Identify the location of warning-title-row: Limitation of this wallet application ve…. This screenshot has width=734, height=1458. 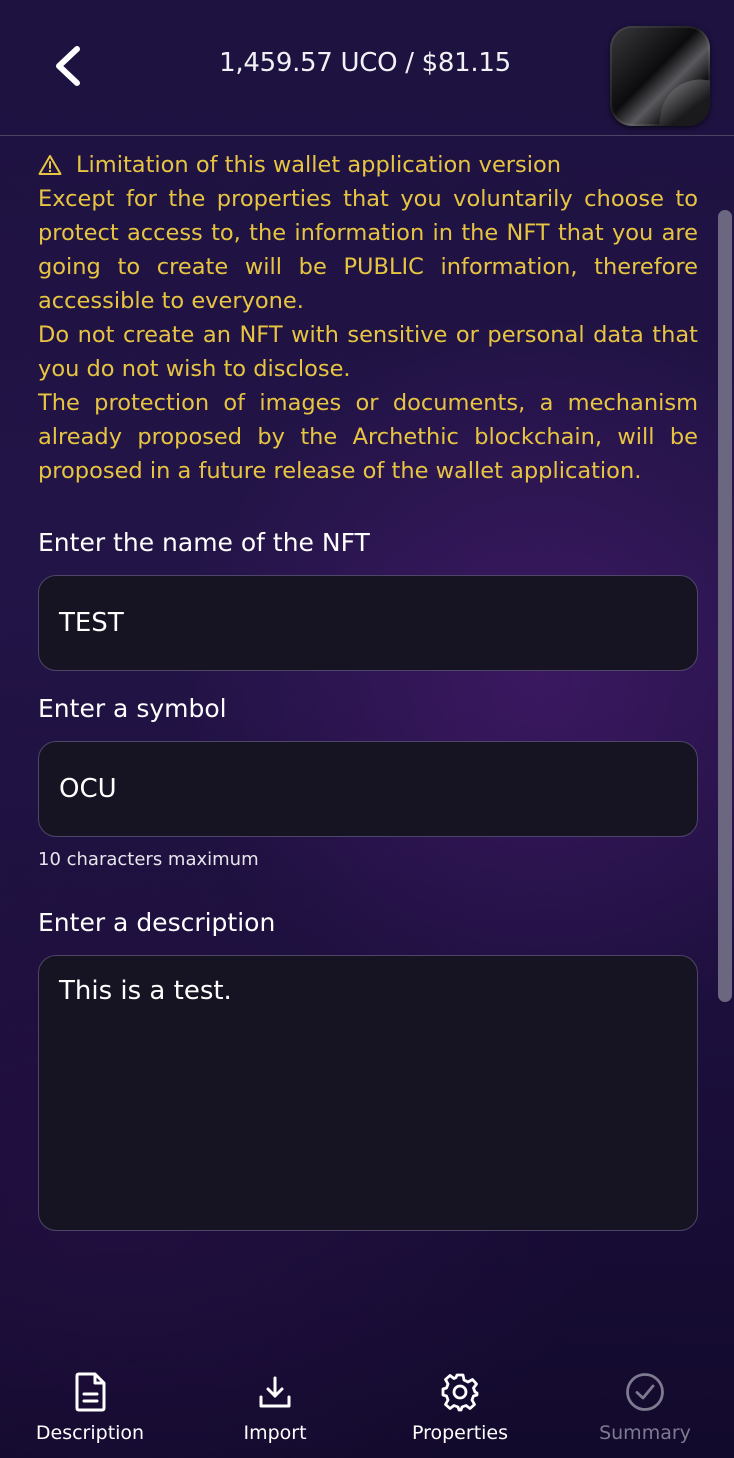
(368, 165).